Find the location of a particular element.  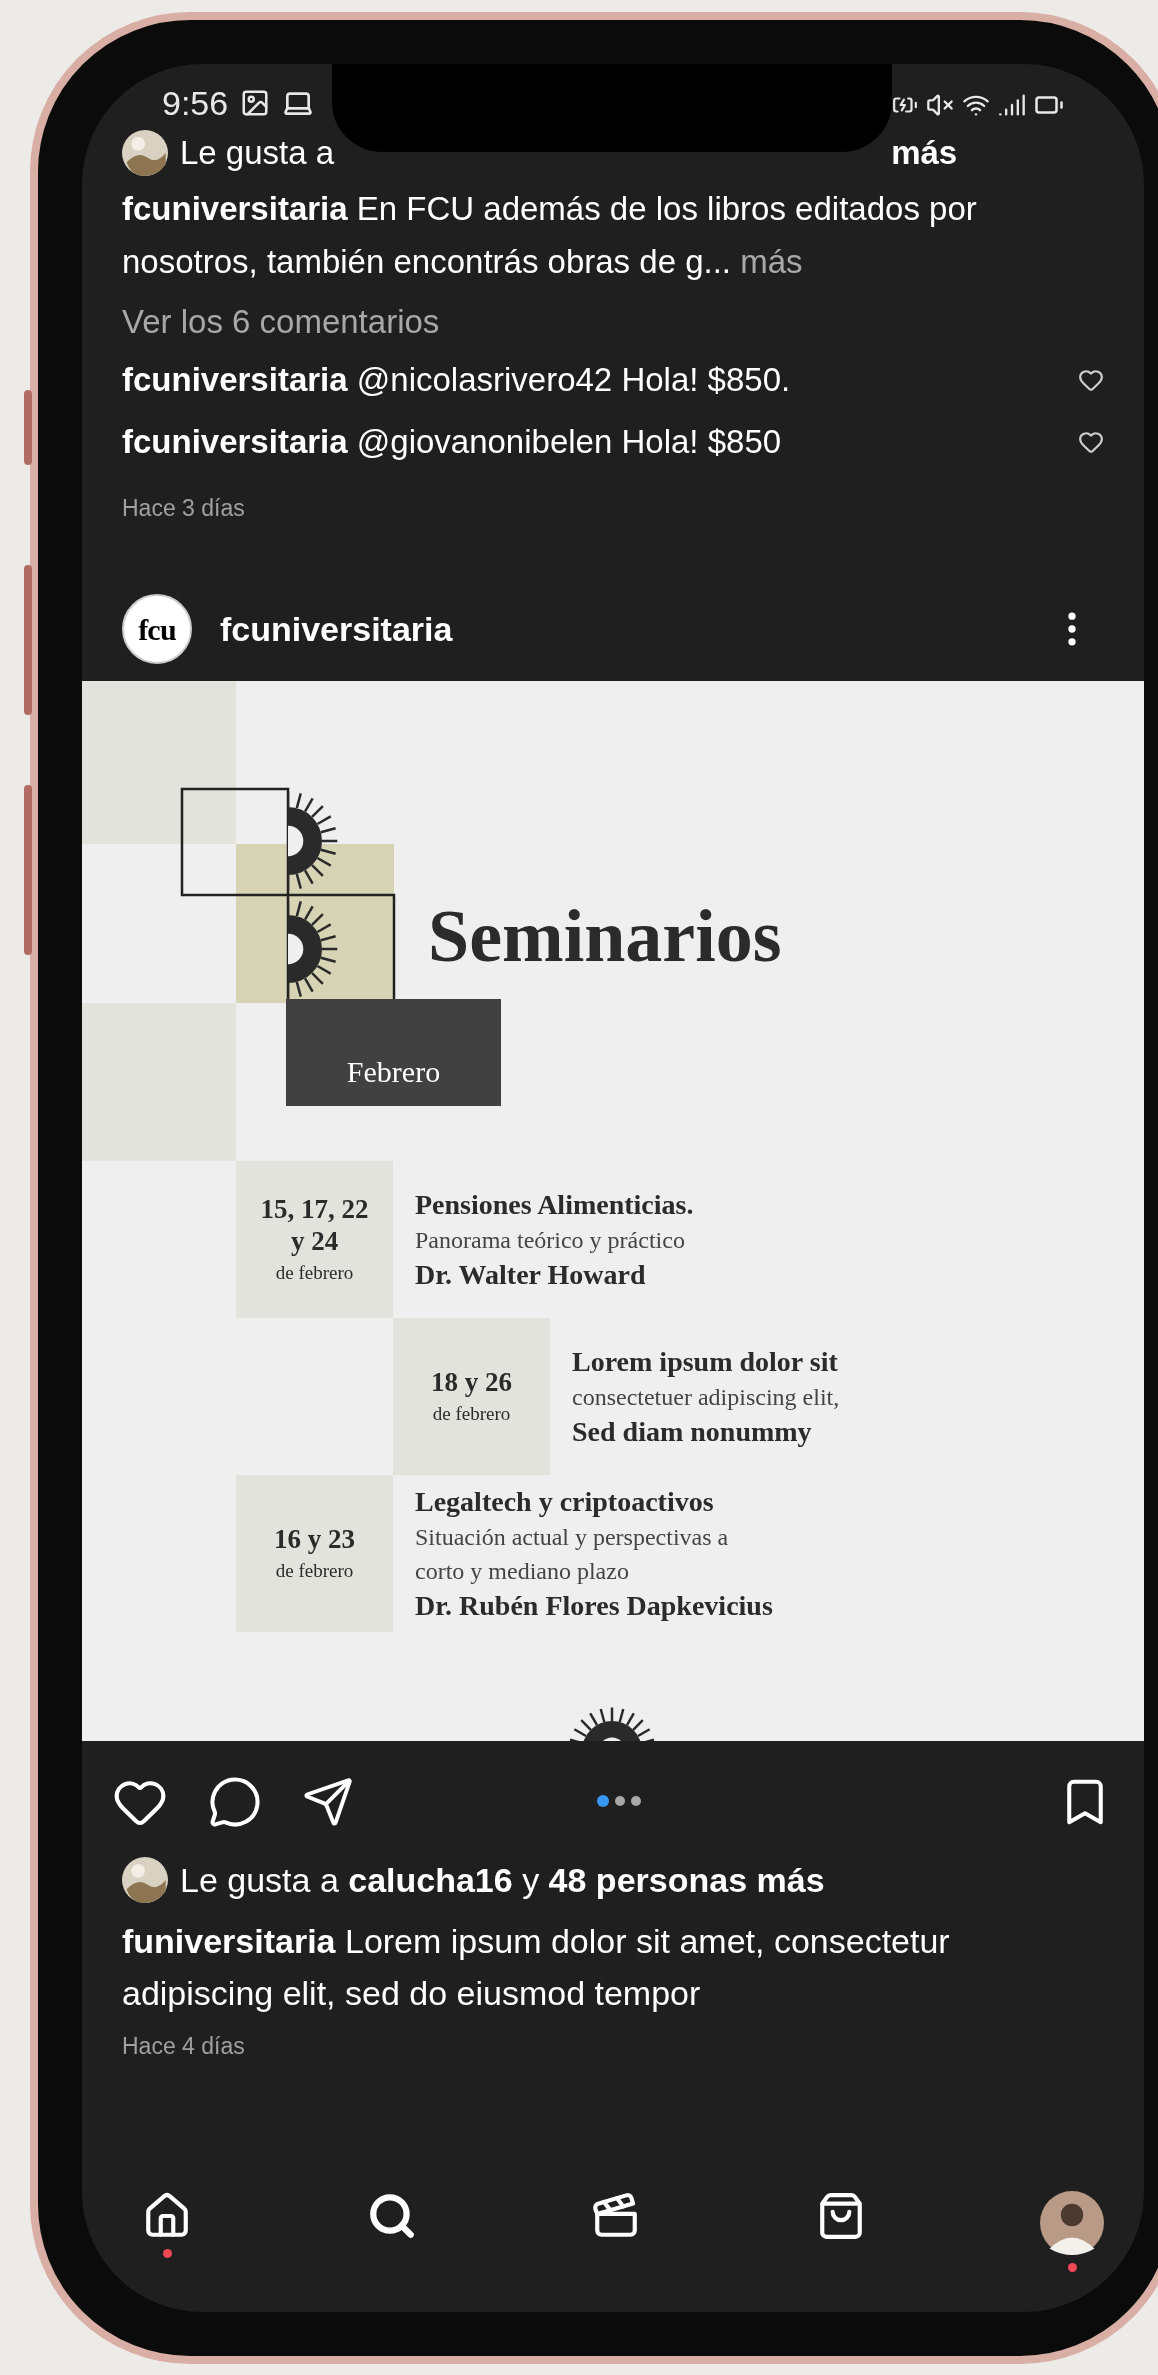

session-description: consectetuer adipiscing elit, is located at coordinates (706, 1397).